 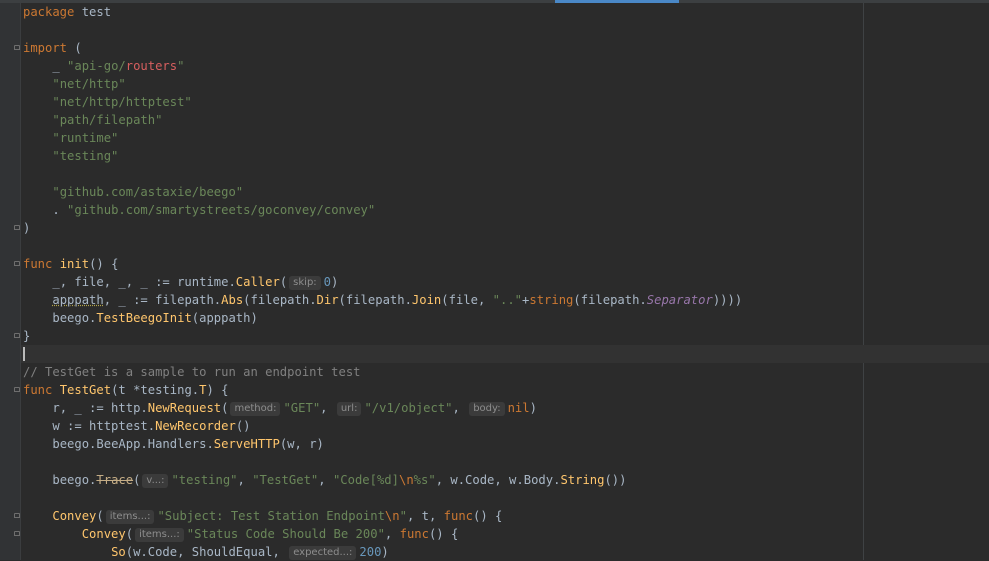 What do you see at coordinates (727, 300) in the screenshot?
I see `code-text: ))))` at bounding box center [727, 300].